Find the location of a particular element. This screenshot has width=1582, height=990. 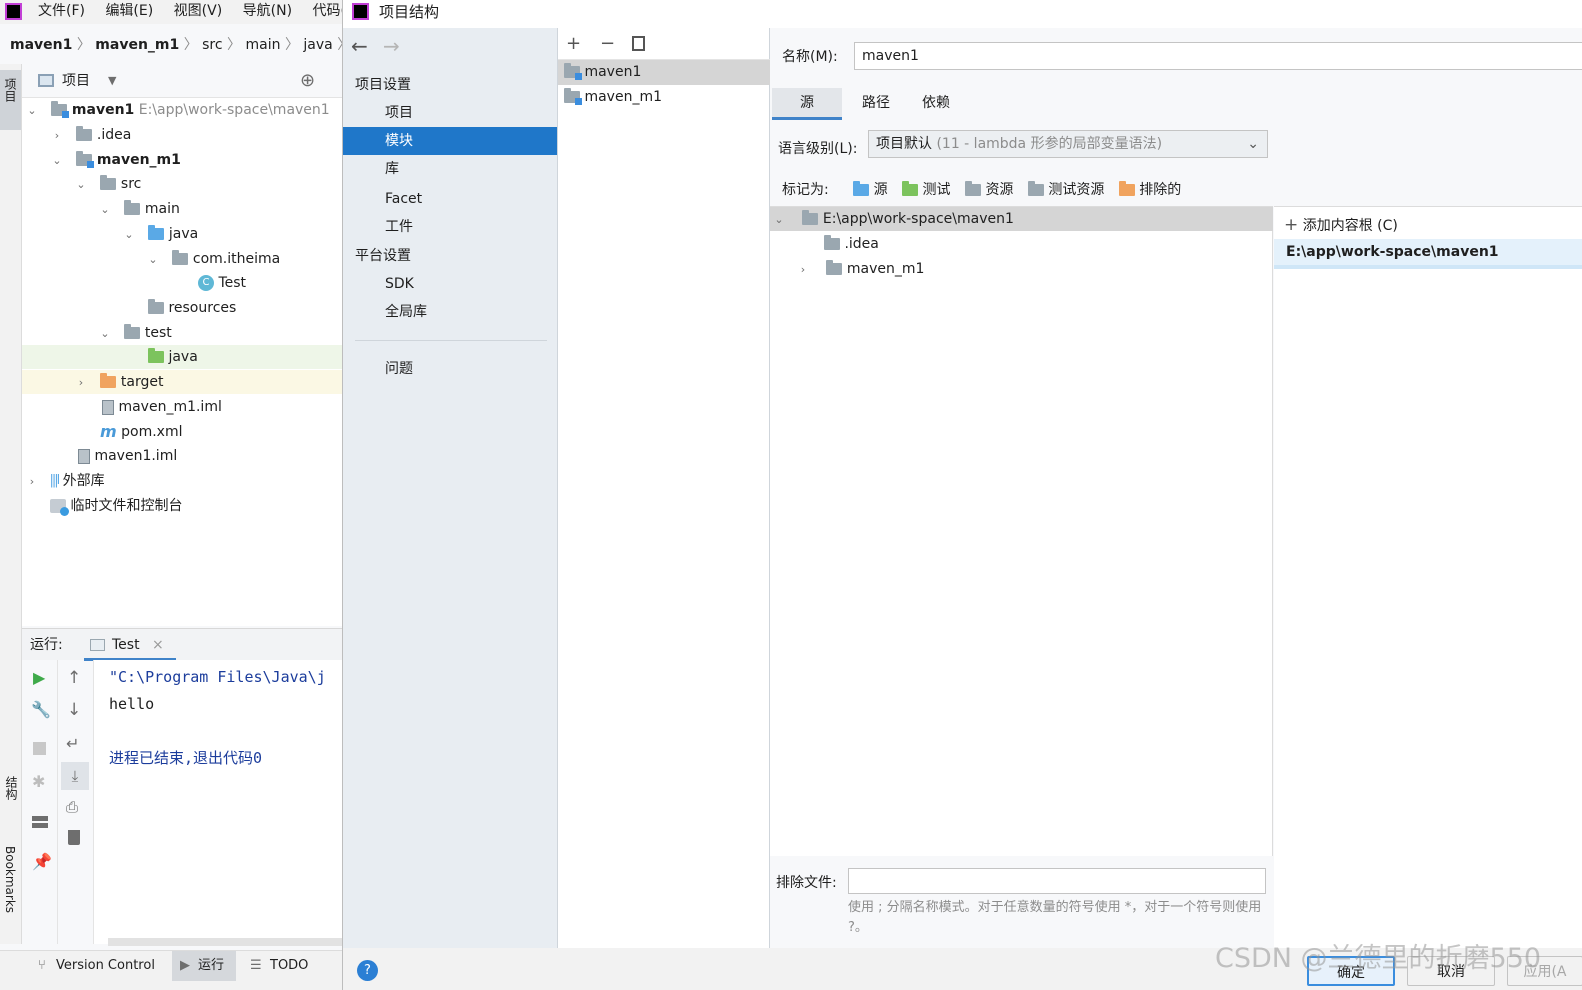

pin-icon: 📌 is located at coordinates (42, 861).